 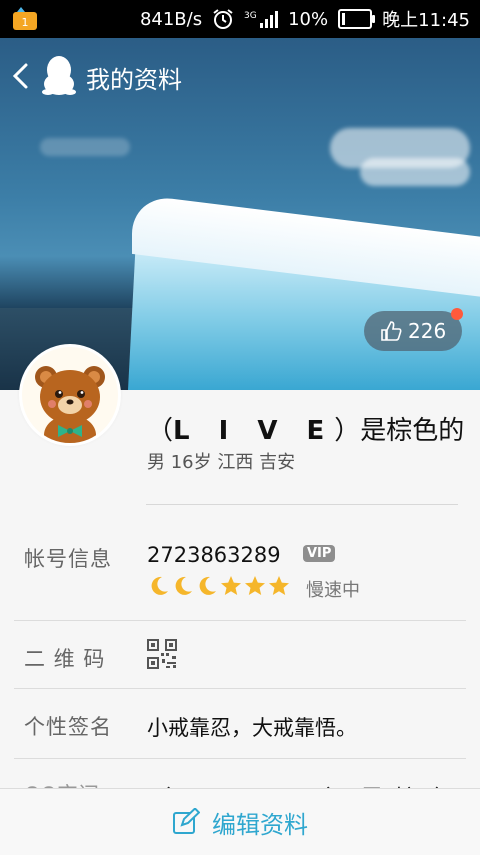 I want to click on like-button: 226, so click(x=413, y=329).